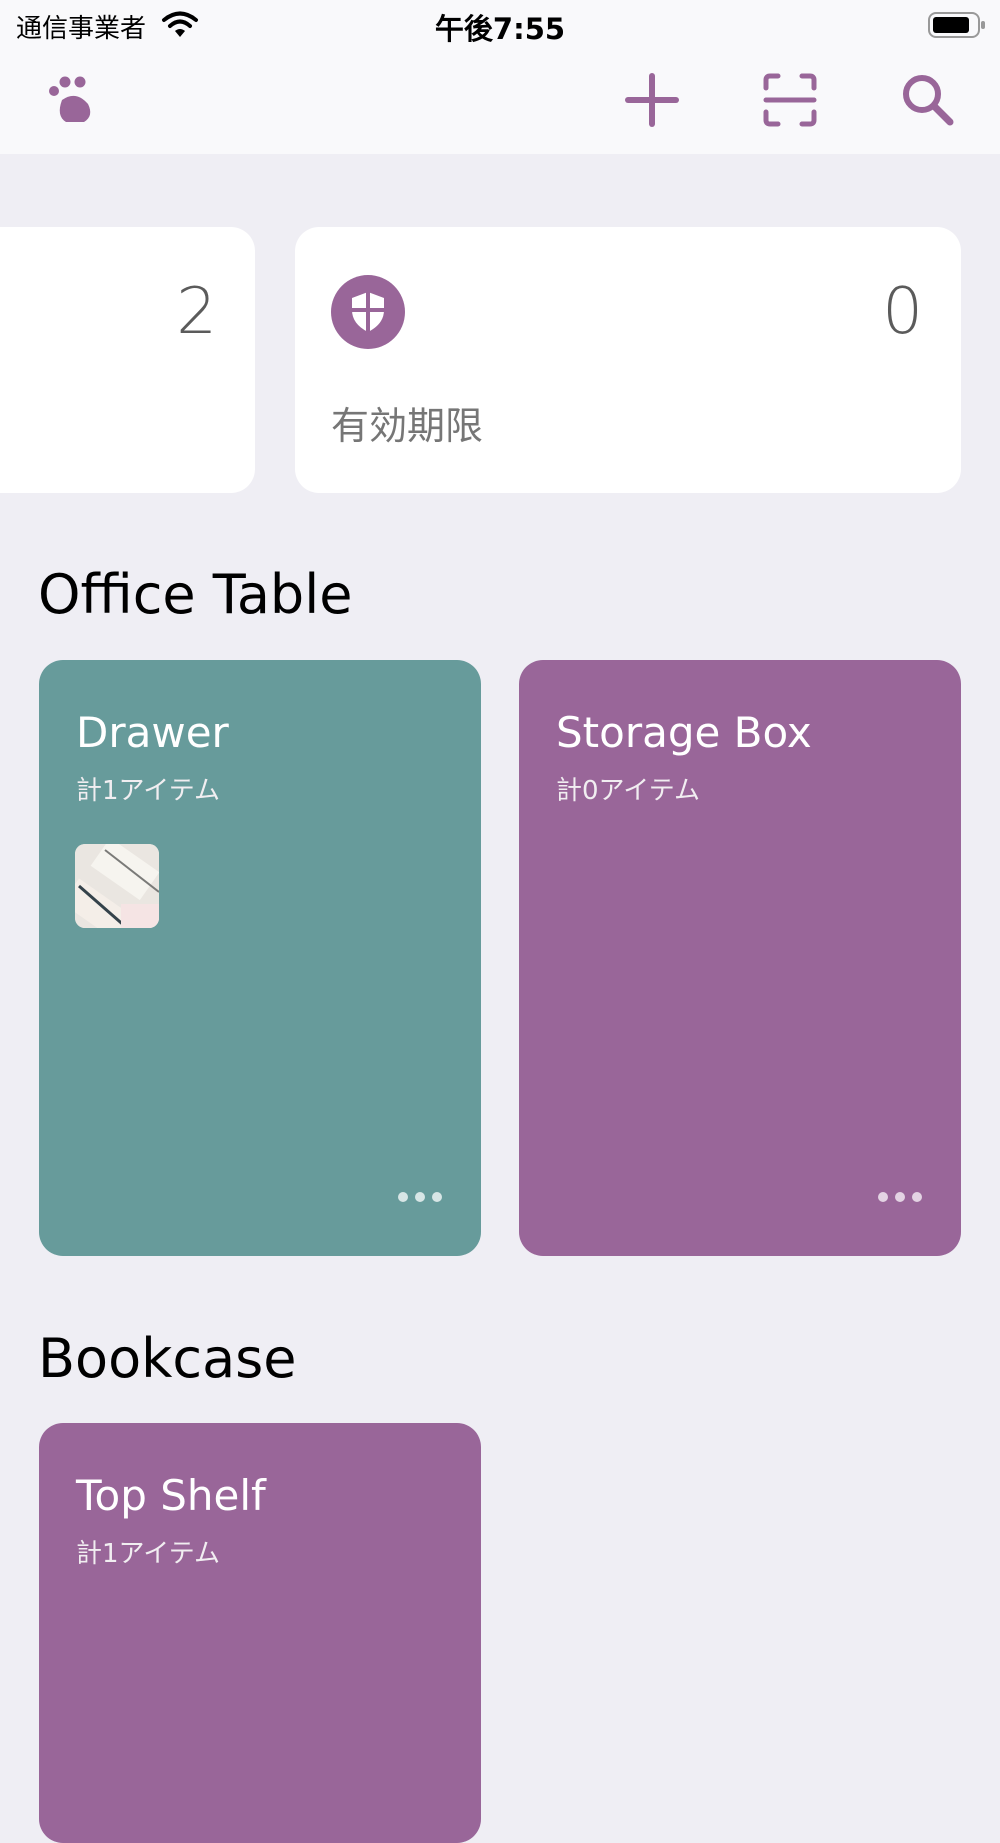  What do you see at coordinates (167, 1358) in the screenshot?
I see `section-title: Bookcase` at bounding box center [167, 1358].